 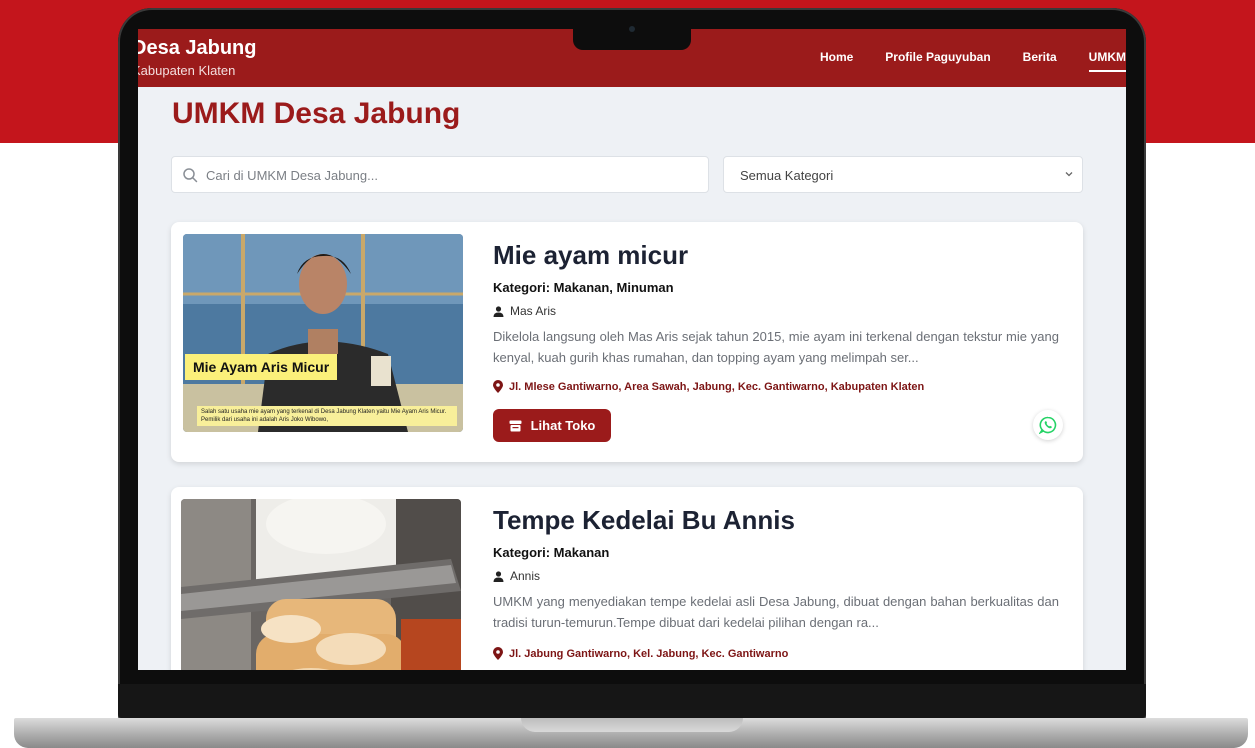 I want to click on whatsapp-button, so click(x=1048, y=425).